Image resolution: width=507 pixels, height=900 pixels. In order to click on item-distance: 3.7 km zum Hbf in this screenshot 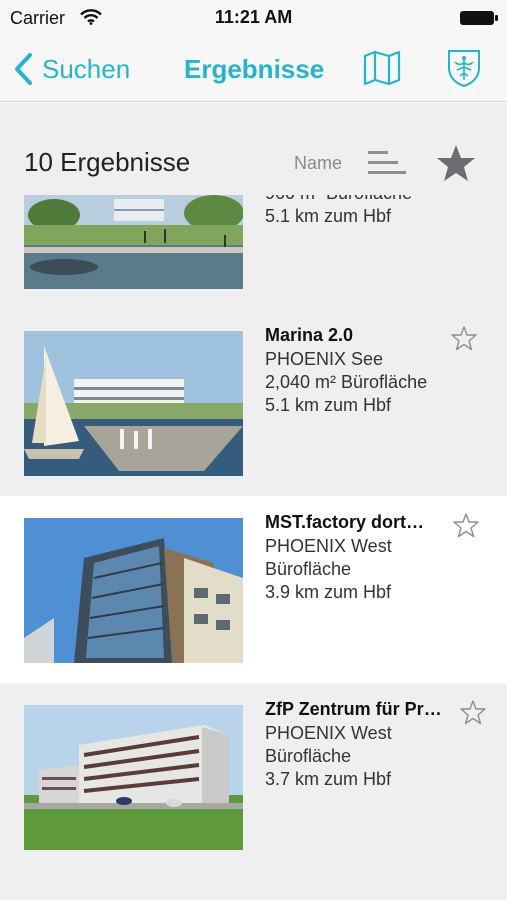, I will do `click(328, 779)`.